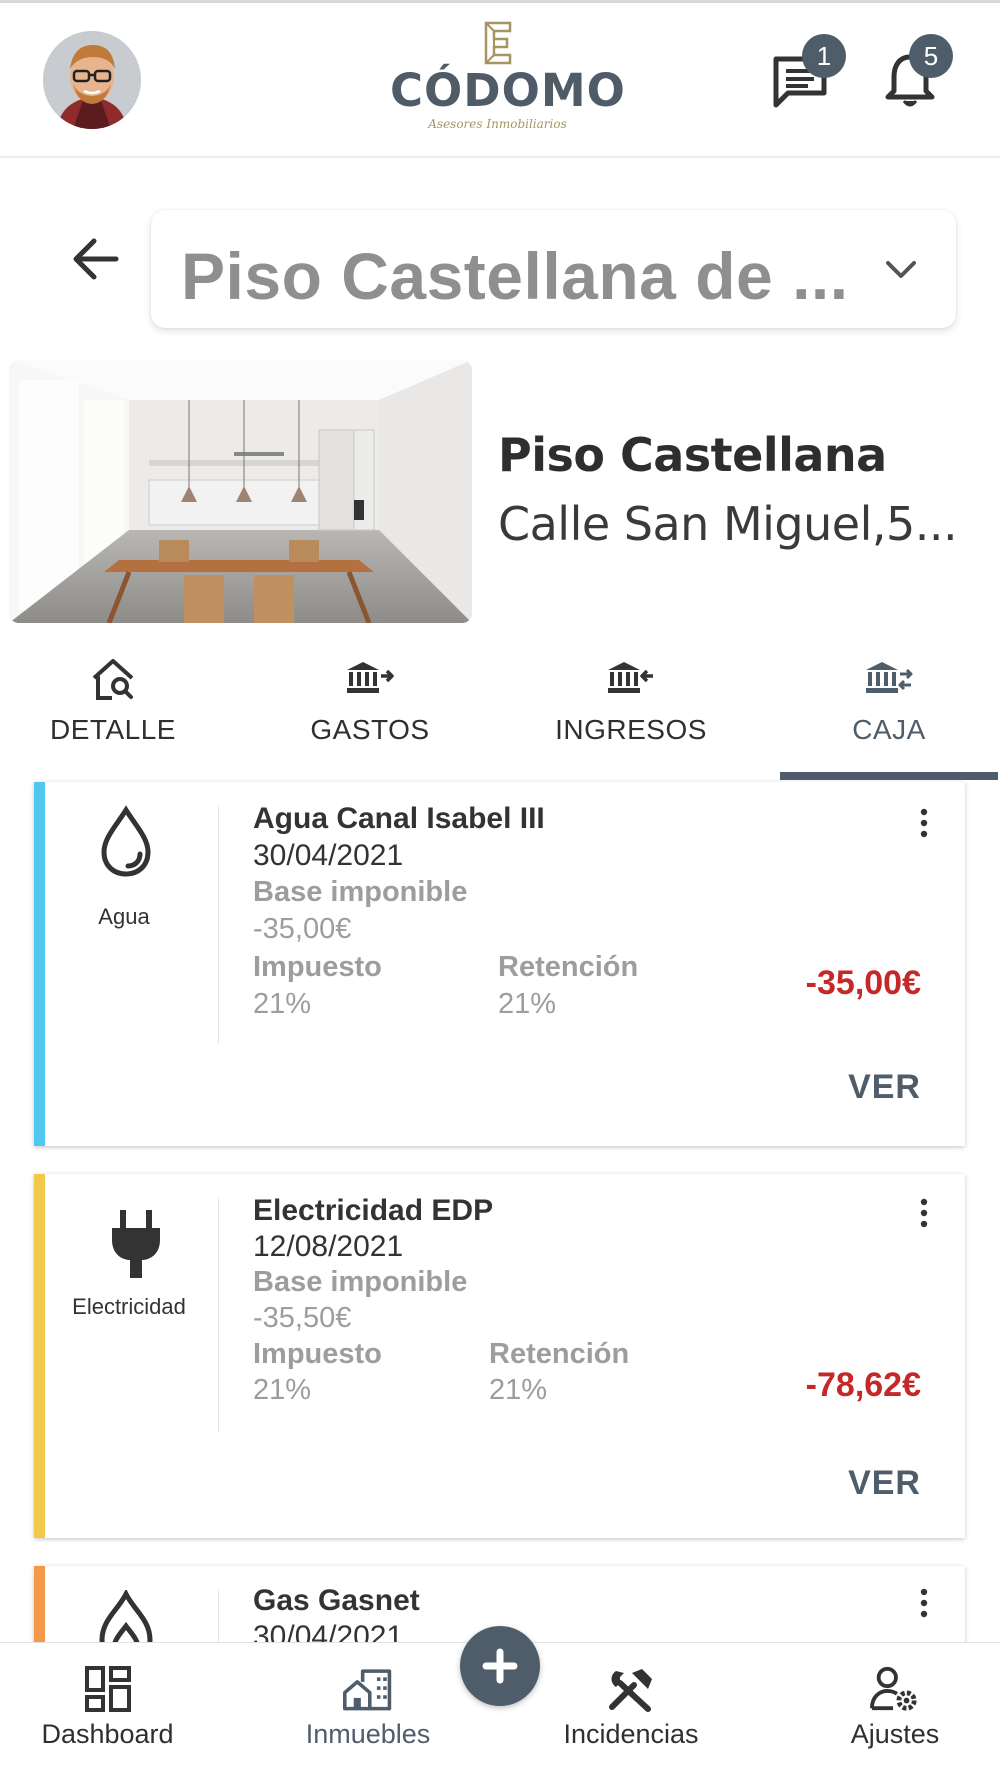 The height and width of the screenshot is (1778, 1000). What do you see at coordinates (692, 455) in the screenshot?
I see `property-name: Piso Castellana` at bounding box center [692, 455].